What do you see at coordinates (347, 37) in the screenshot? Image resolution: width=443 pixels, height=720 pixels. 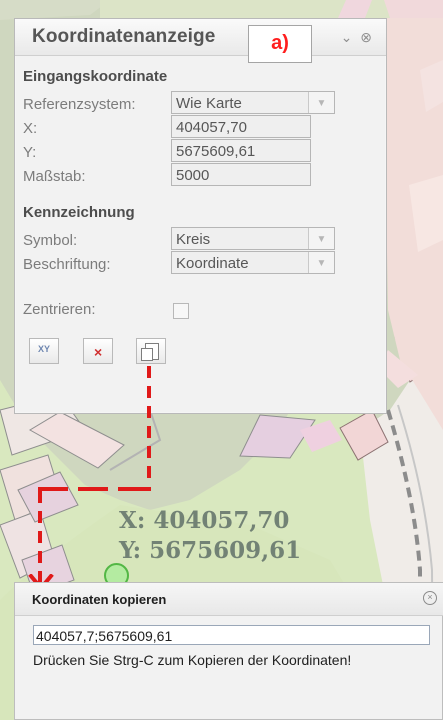 I see `collapse-icon: ⌄` at bounding box center [347, 37].